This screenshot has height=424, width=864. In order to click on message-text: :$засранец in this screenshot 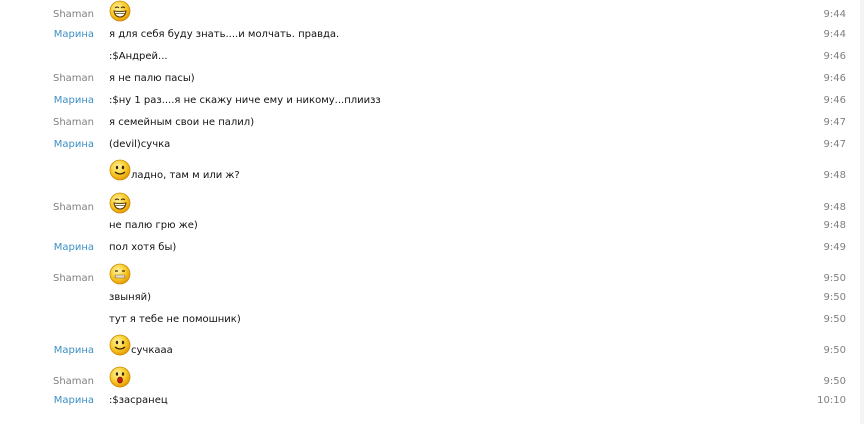, I will do `click(138, 400)`.